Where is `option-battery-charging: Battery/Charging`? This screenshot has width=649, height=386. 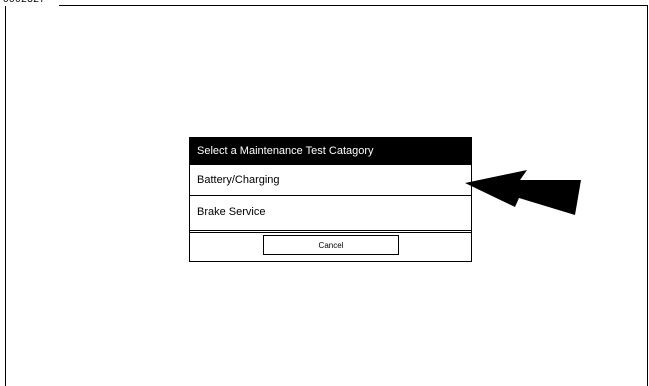 option-battery-charging: Battery/Charging is located at coordinates (330, 180).